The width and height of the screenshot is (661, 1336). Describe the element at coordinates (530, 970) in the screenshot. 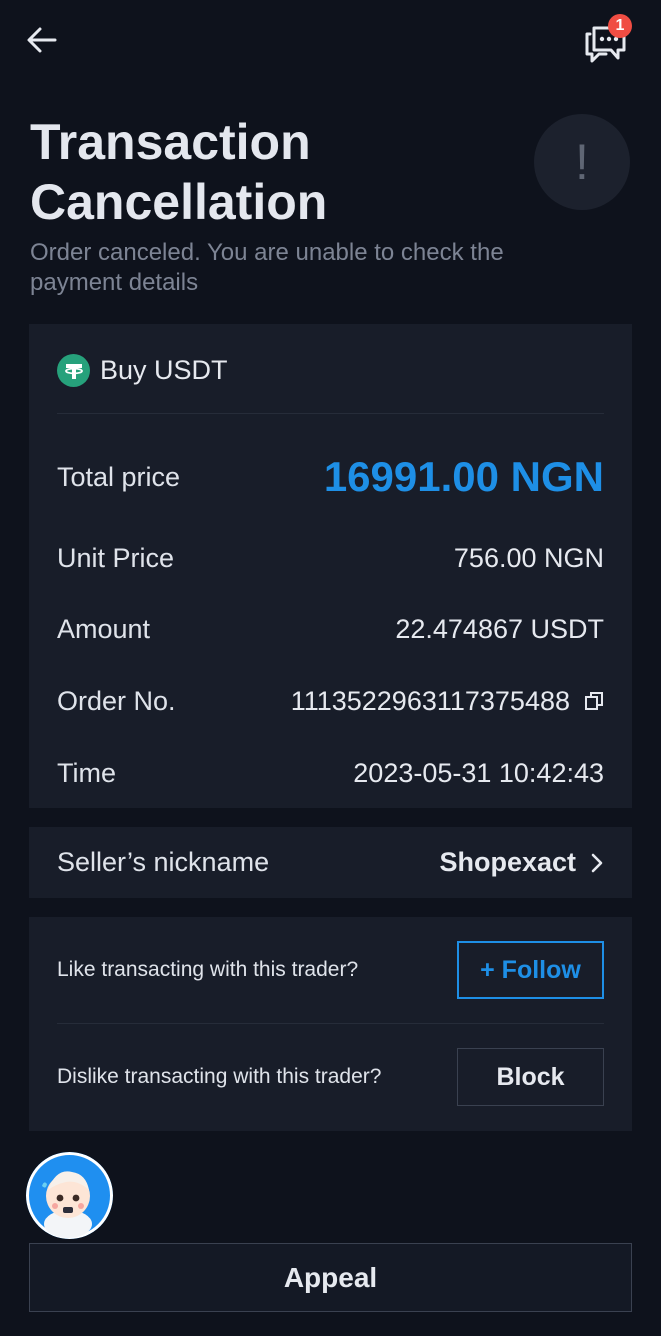

I see `follow-button: + Follow` at that location.